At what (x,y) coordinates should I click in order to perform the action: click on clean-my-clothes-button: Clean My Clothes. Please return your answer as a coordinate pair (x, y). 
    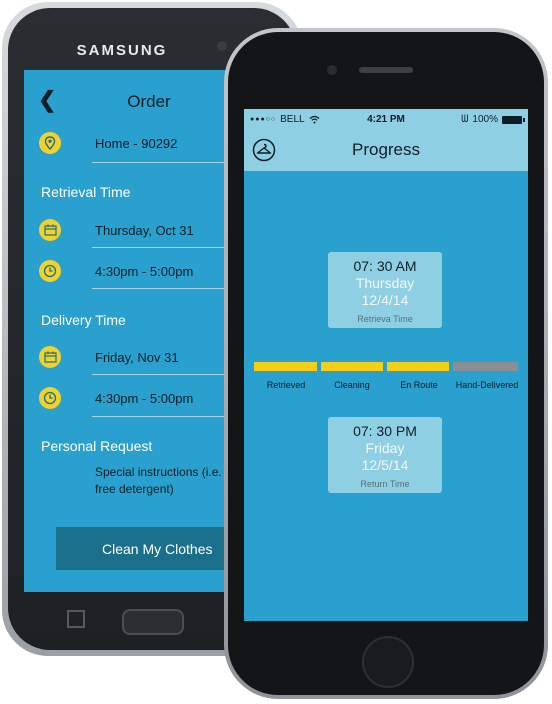
    Looking at the image, I should click on (145, 548).